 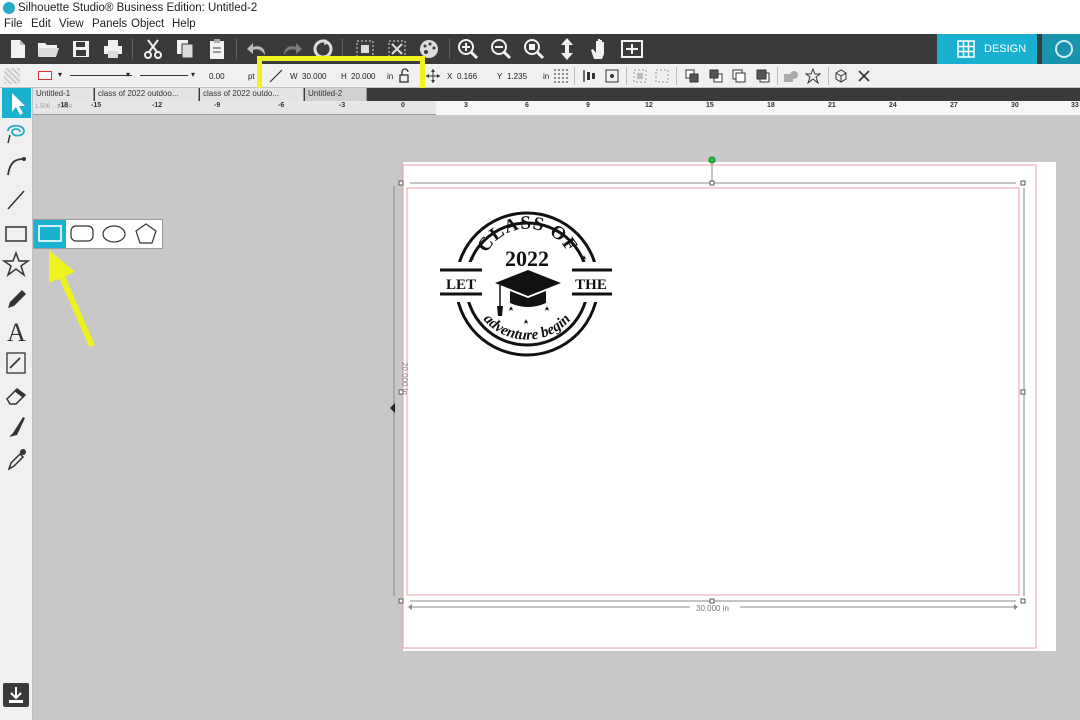 What do you see at coordinates (527, 258) in the screenshot?
I see `year-text: 2022` at bounding box center [527, 258].